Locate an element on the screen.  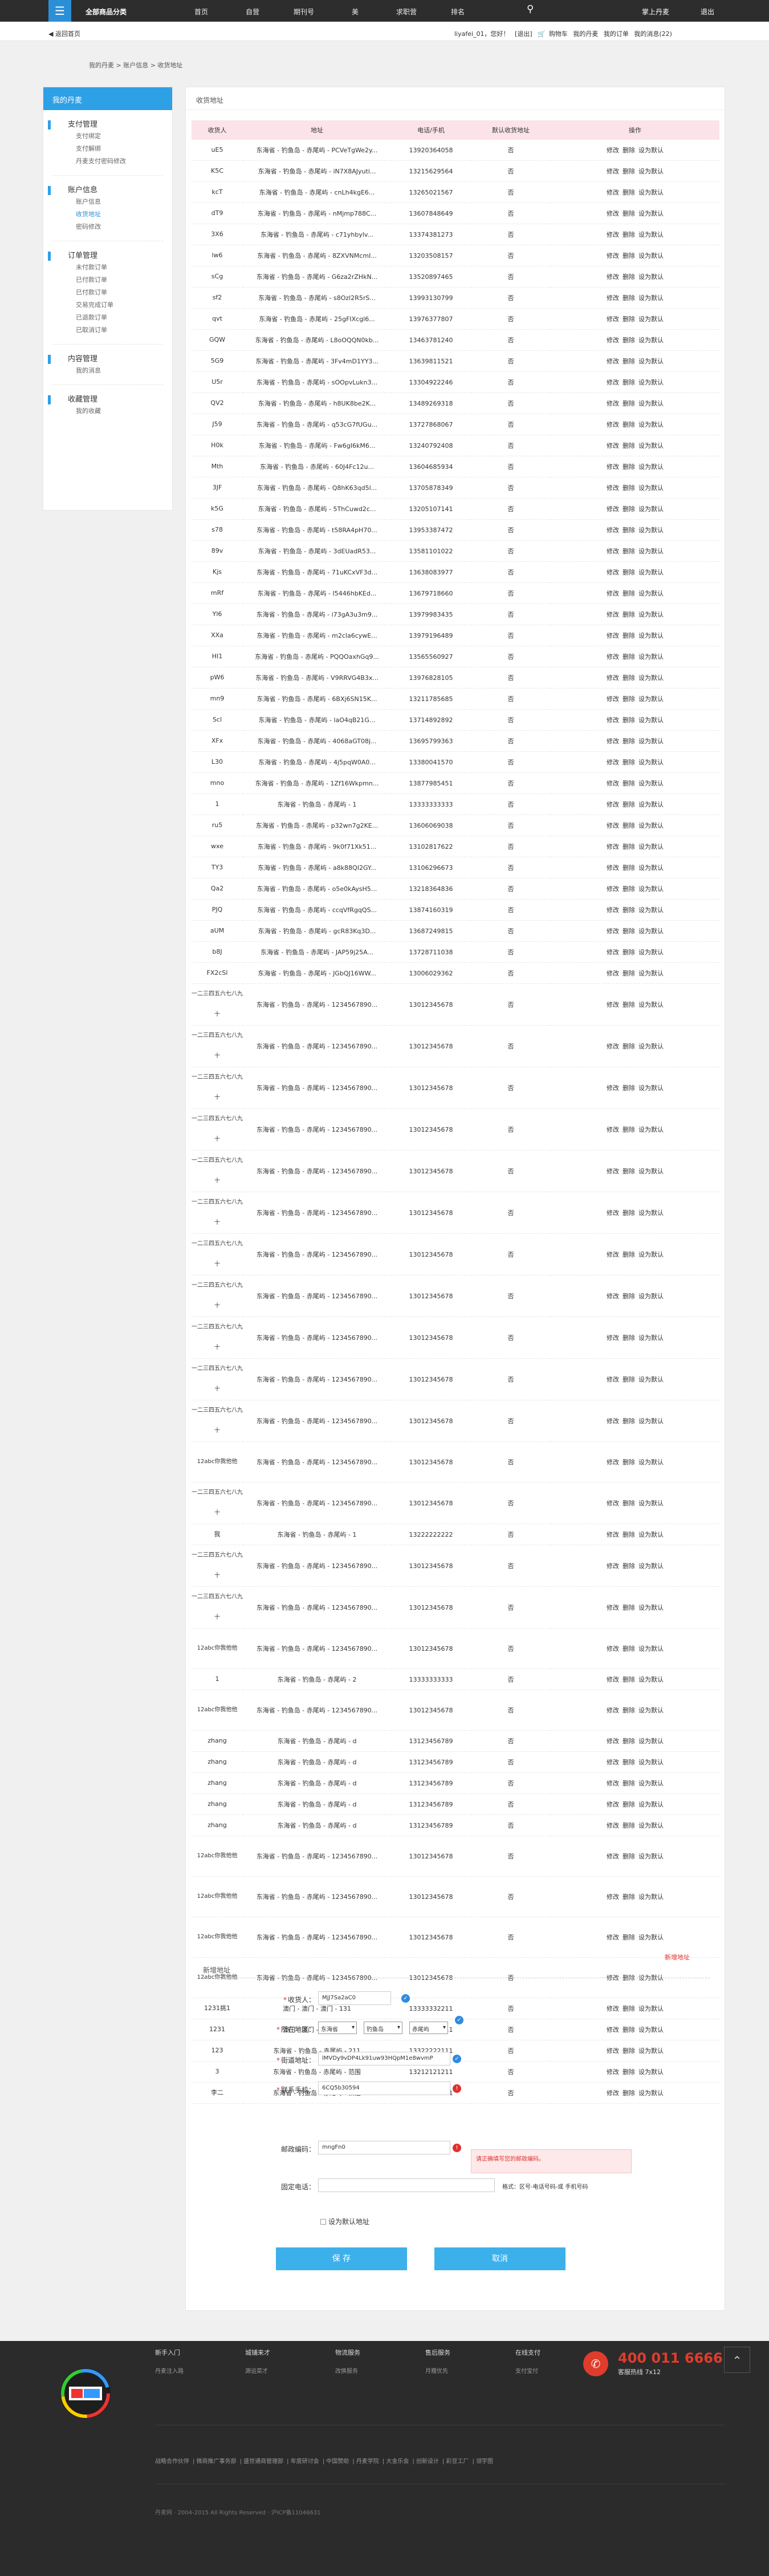
nav-item: 自营 is located at coordinates (253, 12).